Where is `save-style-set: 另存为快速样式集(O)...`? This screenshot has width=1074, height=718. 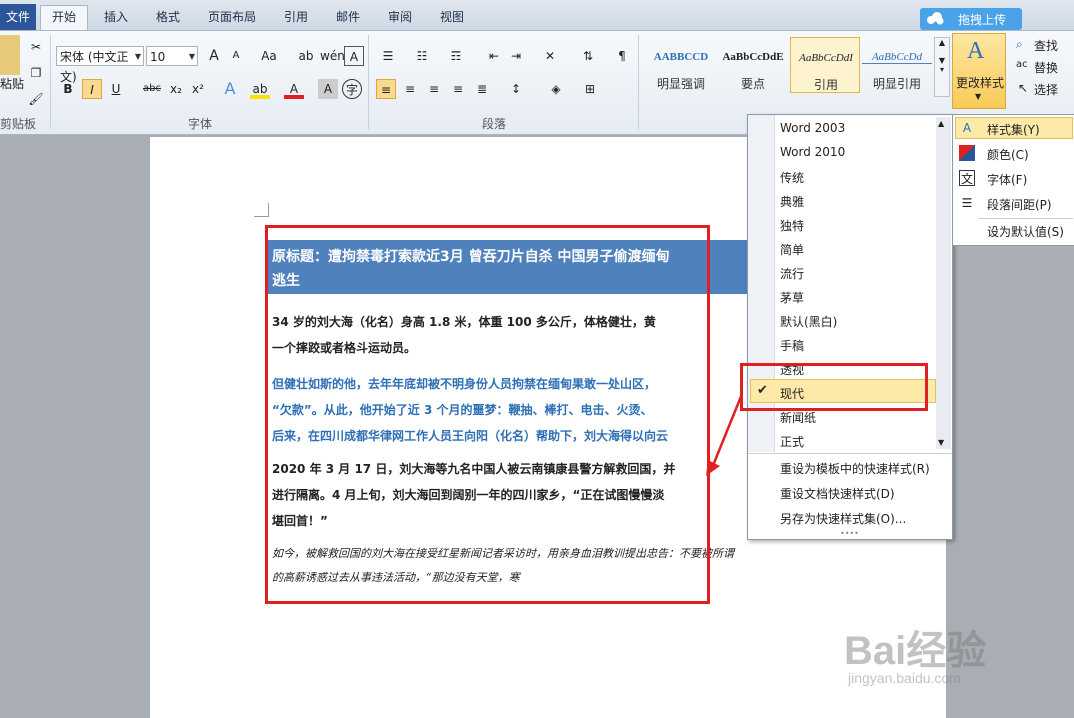 save-style-set: 另存为快速样式集(O)... is located at coordinates (843, 518).